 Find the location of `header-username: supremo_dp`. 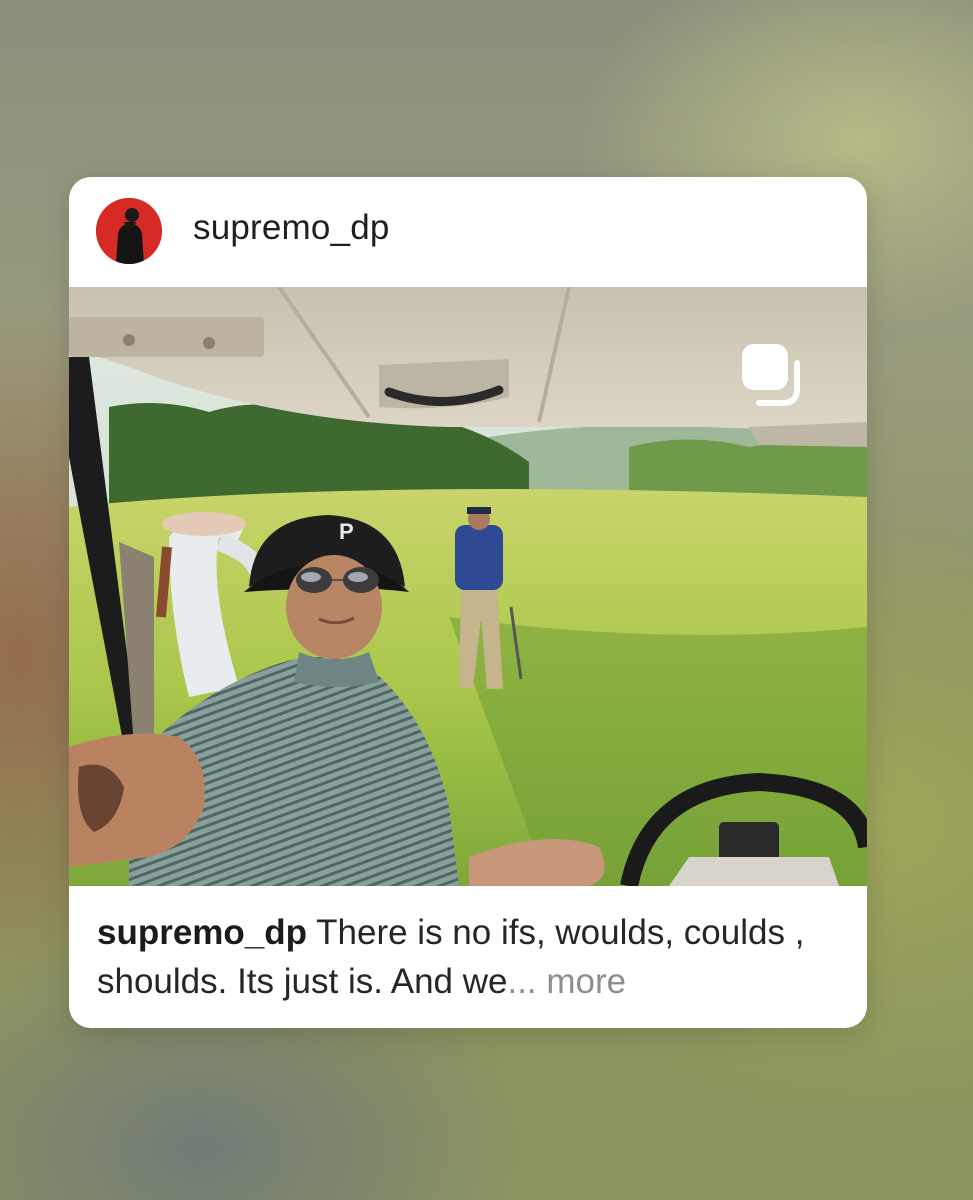

header-username: supremo_dp is located at coordinates (291, 228).